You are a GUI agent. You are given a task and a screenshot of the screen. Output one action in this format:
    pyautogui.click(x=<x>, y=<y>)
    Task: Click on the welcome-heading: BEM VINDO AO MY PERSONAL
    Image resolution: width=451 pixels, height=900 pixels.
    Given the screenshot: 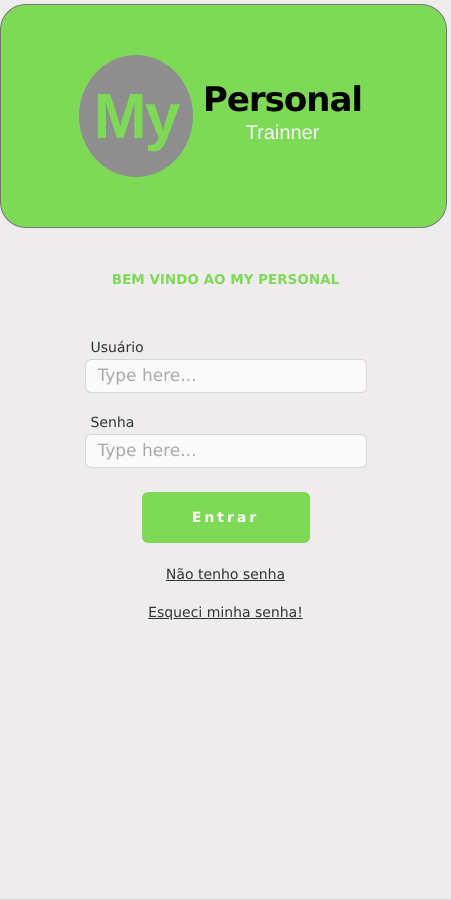 What is the action you would take?
    pyautogui.click(x=225, y=280)
    